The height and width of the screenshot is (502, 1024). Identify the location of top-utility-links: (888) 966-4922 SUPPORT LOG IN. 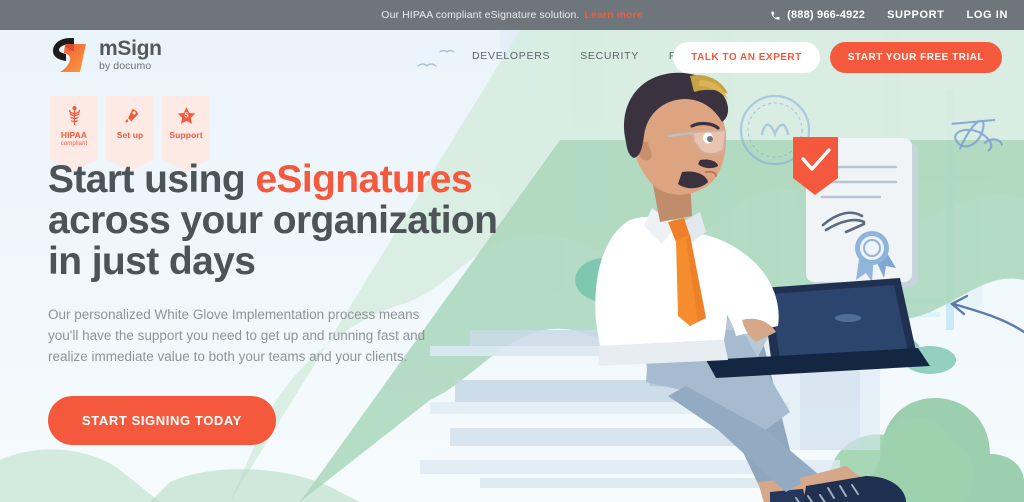
(889, 15).